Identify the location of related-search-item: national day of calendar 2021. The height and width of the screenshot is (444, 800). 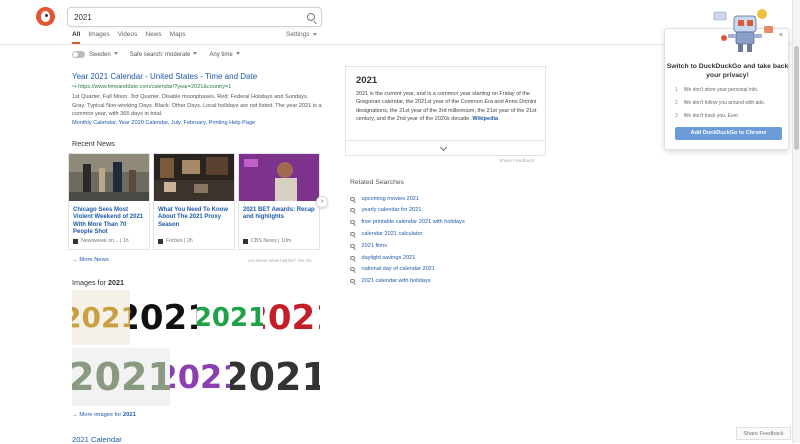
(392, 269).